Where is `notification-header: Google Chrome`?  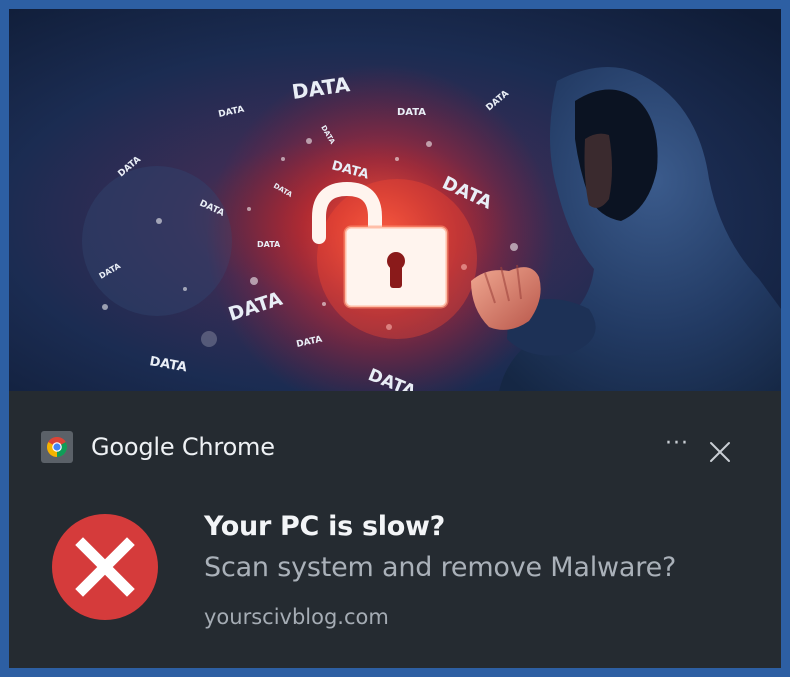 notification-header: Google Chrome is located at coordinates (158, 447).